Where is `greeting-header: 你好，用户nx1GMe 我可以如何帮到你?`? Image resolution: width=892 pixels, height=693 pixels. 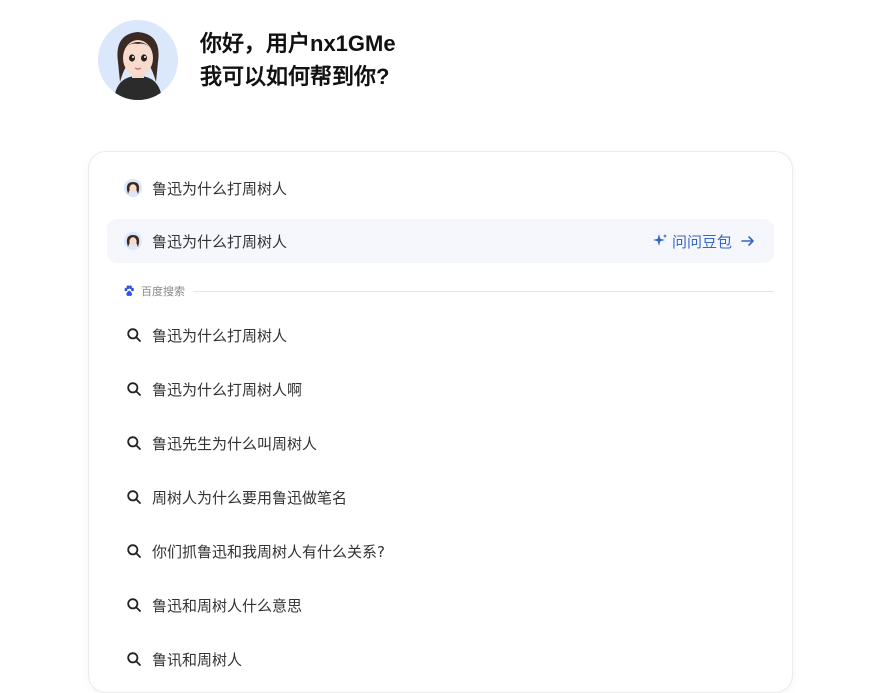 greeting-header: 你好，用户nx1GMe 我可以如何帮到你? is located at coordinates (247, 60).